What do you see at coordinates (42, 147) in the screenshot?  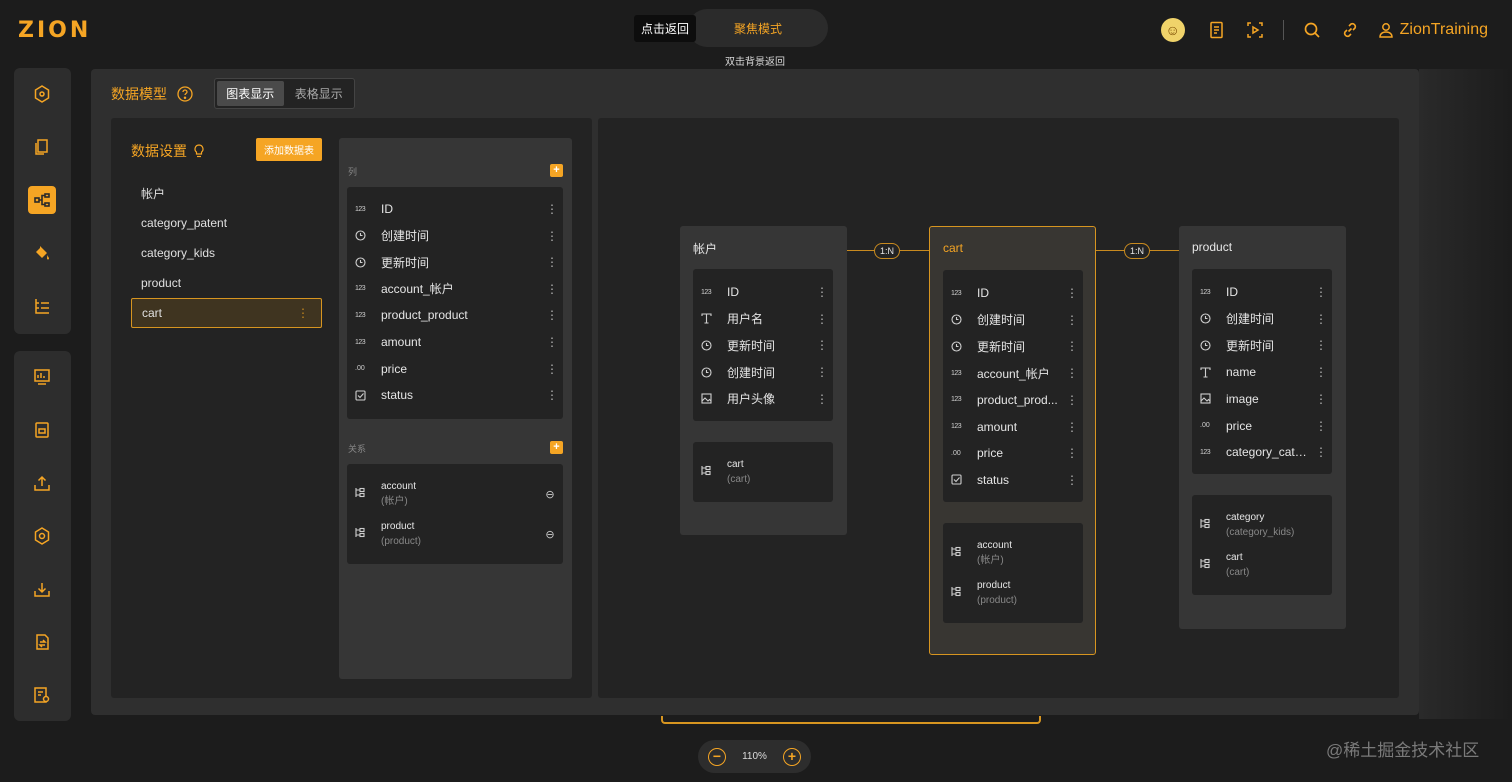 I see `rail-pages-icon` at bounding box center [42, 147].